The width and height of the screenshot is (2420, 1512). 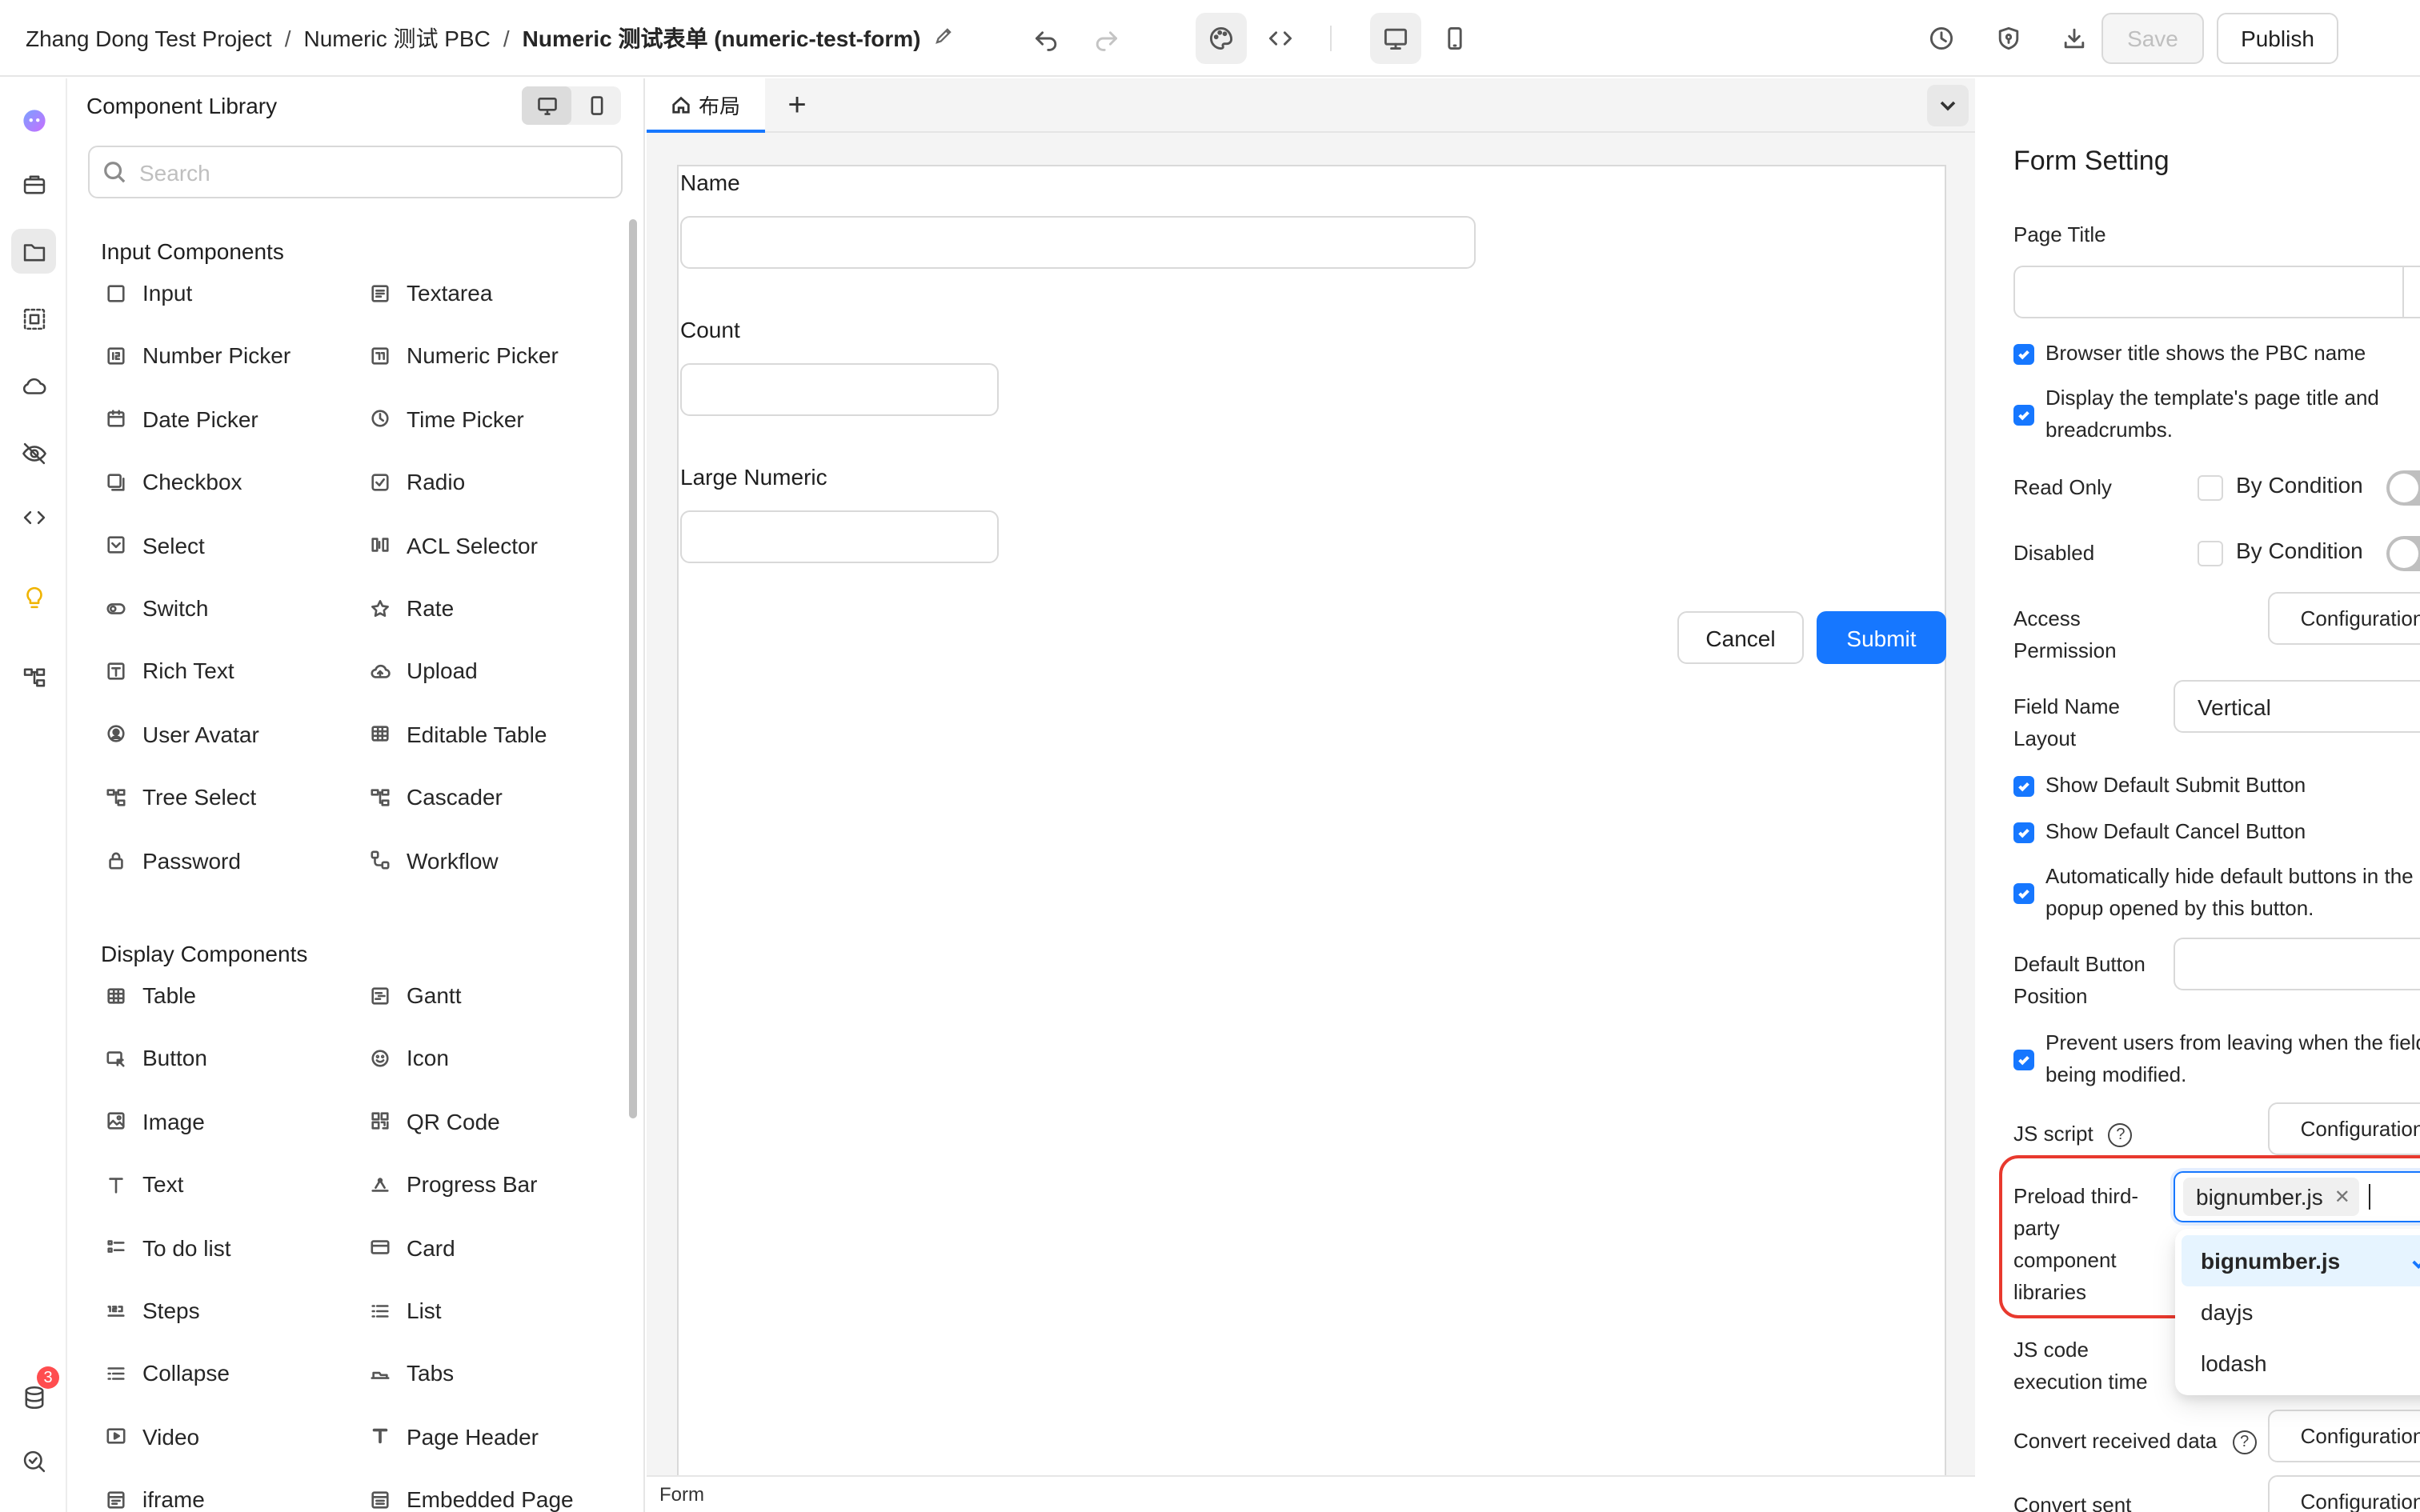 What do you see at coordinates (2210, 553) in the screenshot?
I see `disabled-condition-checkbox` at bounding box center [2210, 553].